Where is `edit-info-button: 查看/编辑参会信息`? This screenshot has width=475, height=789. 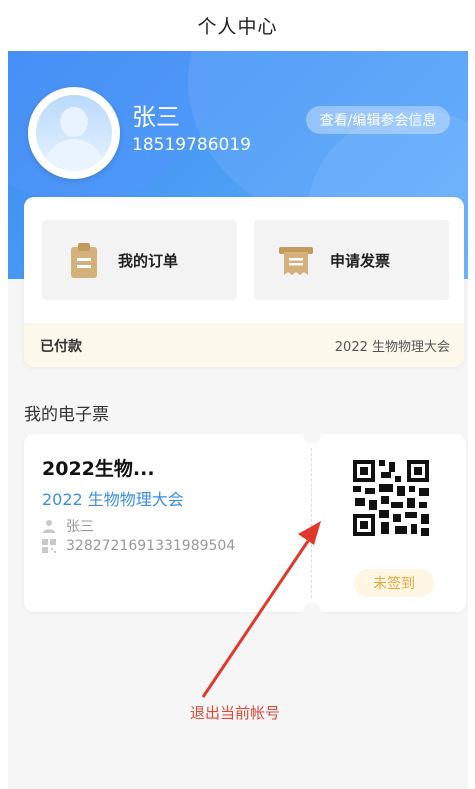 edit-info-button: 查看/编辑参会信息 is located at coordinates (378, 120).